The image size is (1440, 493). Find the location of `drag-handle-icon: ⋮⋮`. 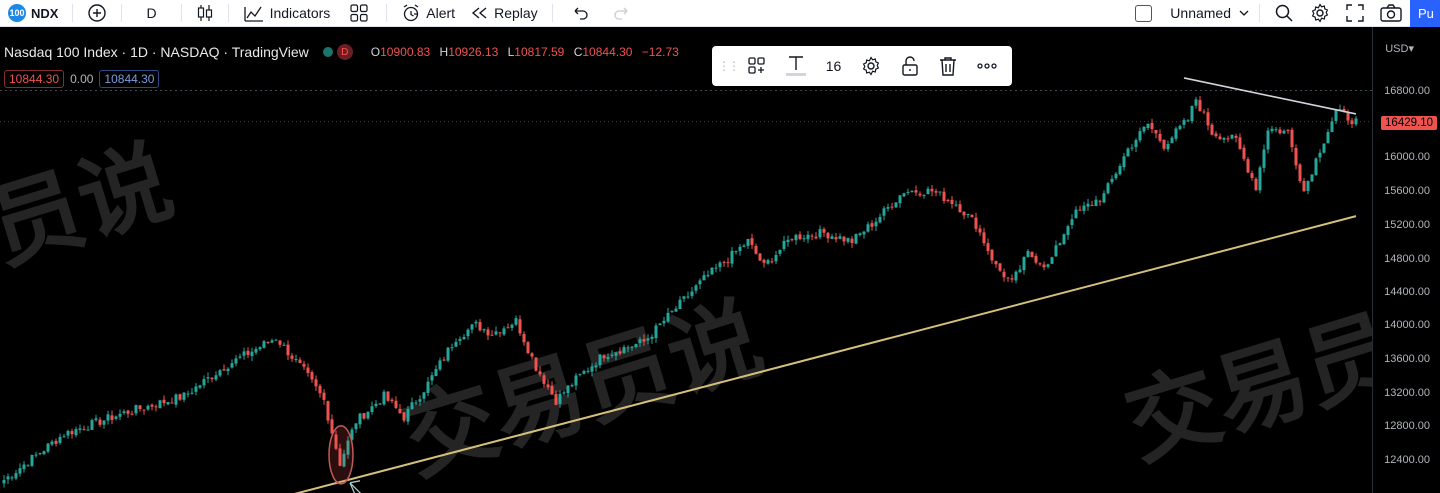

drag-handle-icon: ⋮⋮ is located at coordinates (729, 66).